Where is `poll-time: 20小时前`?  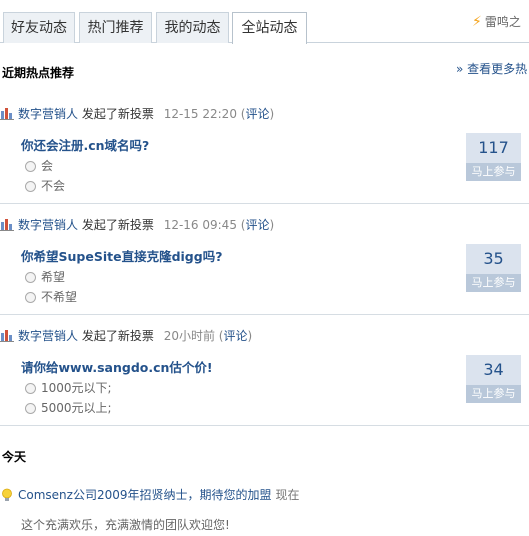
poll-time: 20小时前 is located at coordinates (189, 336).